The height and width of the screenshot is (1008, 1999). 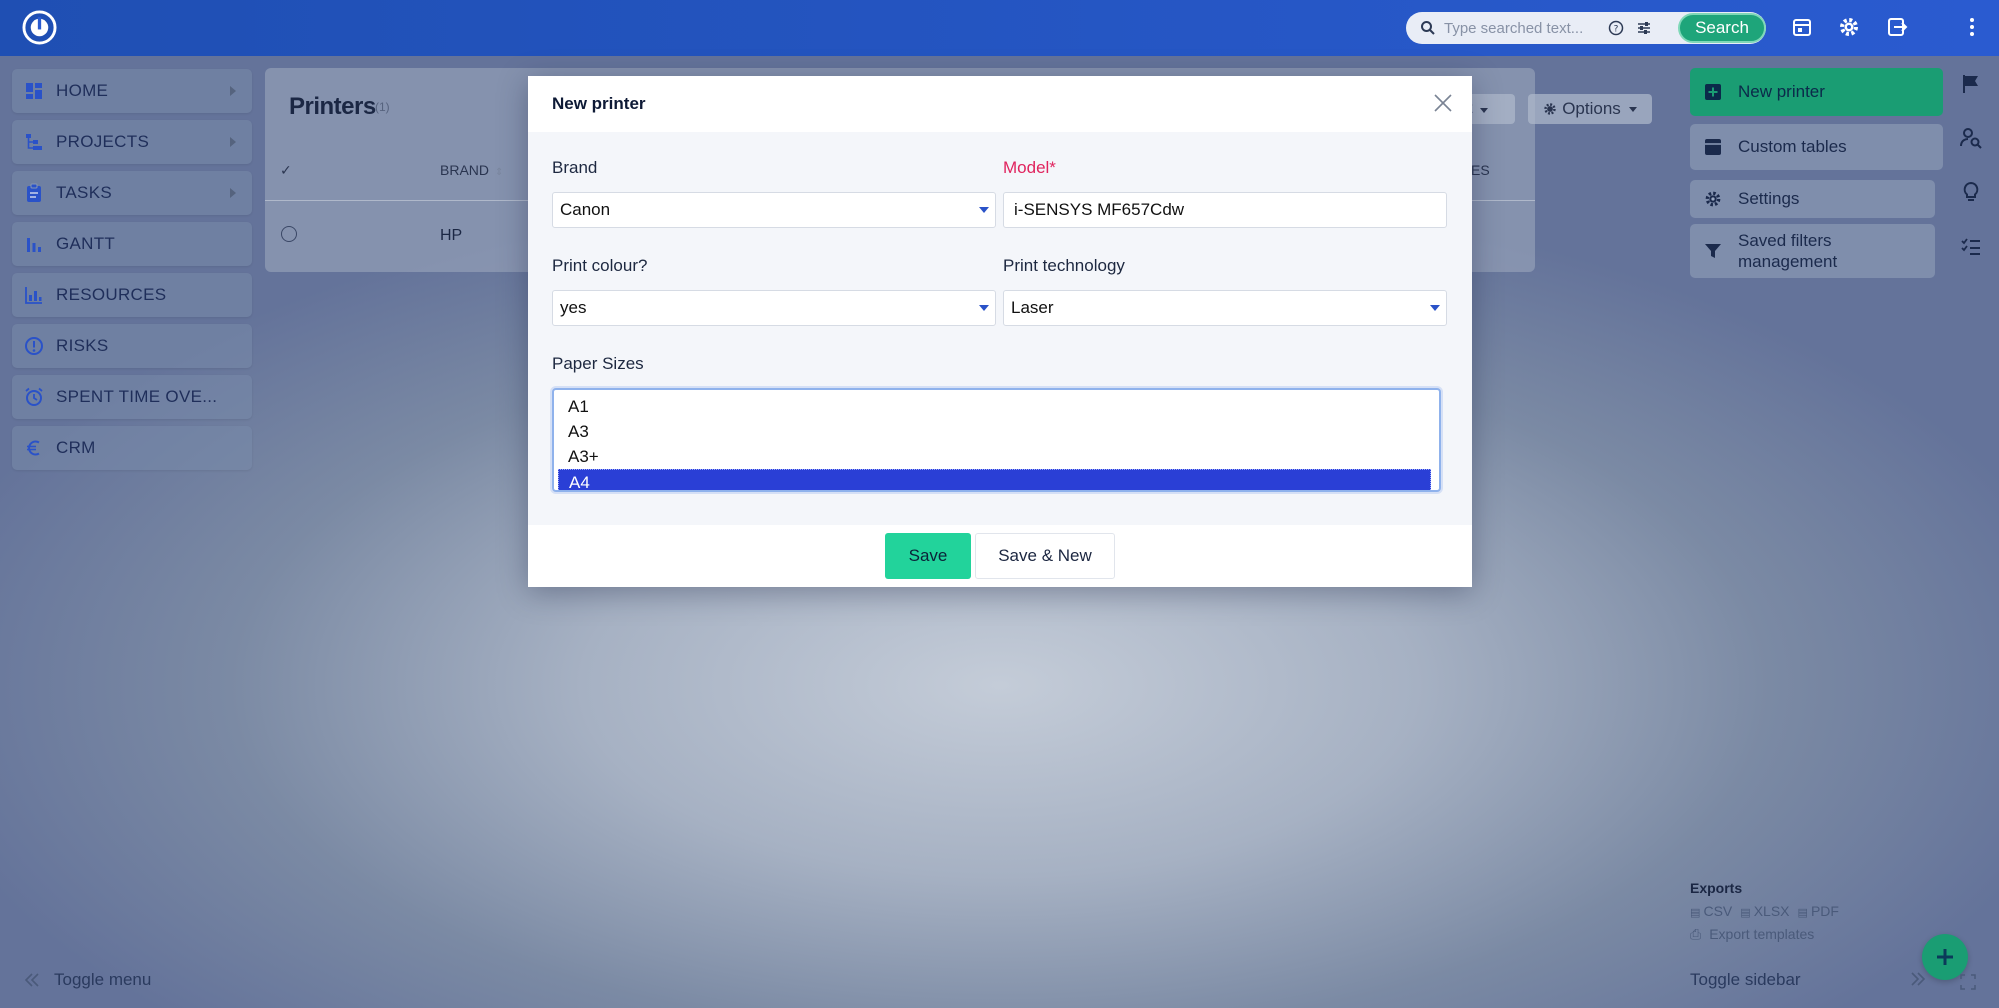 What do you see at coordinates (1781, 91) in the screenshot?
I see `new-printer-label: New printer` at bounding box center [1781, 91].